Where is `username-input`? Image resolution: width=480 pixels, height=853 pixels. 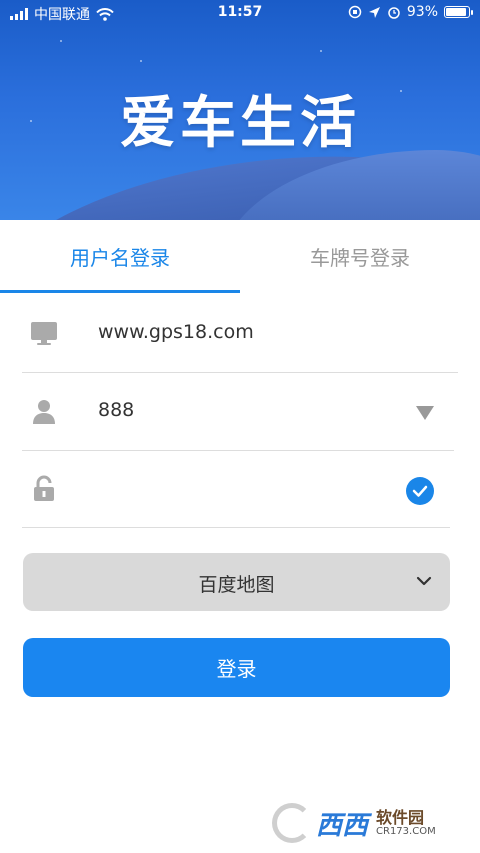
username-input is located at coordinates (238, 410).